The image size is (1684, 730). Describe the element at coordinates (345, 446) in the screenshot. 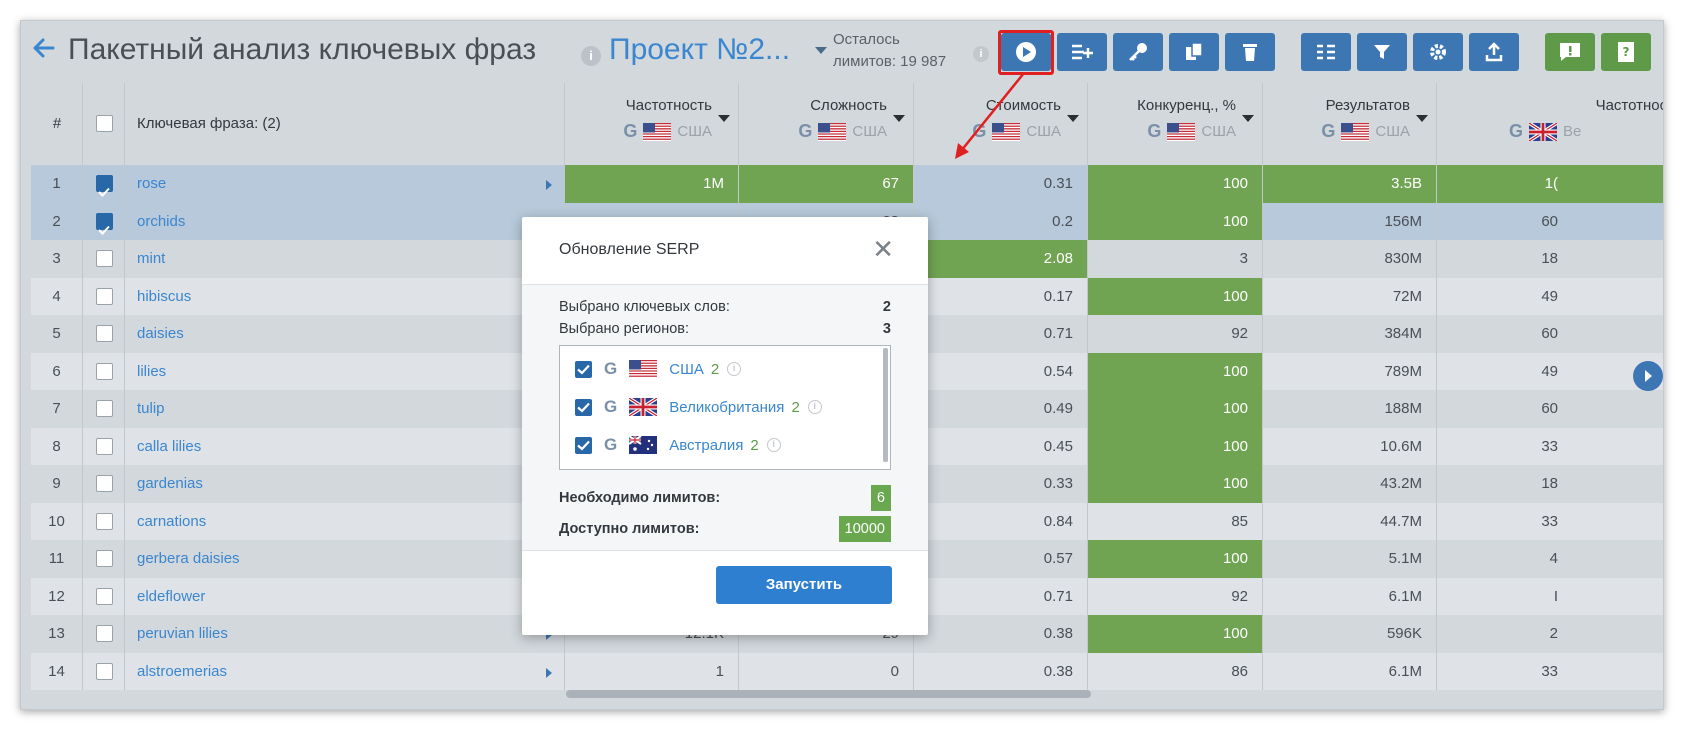

I see `keyword-link: calla lilies` at that location.